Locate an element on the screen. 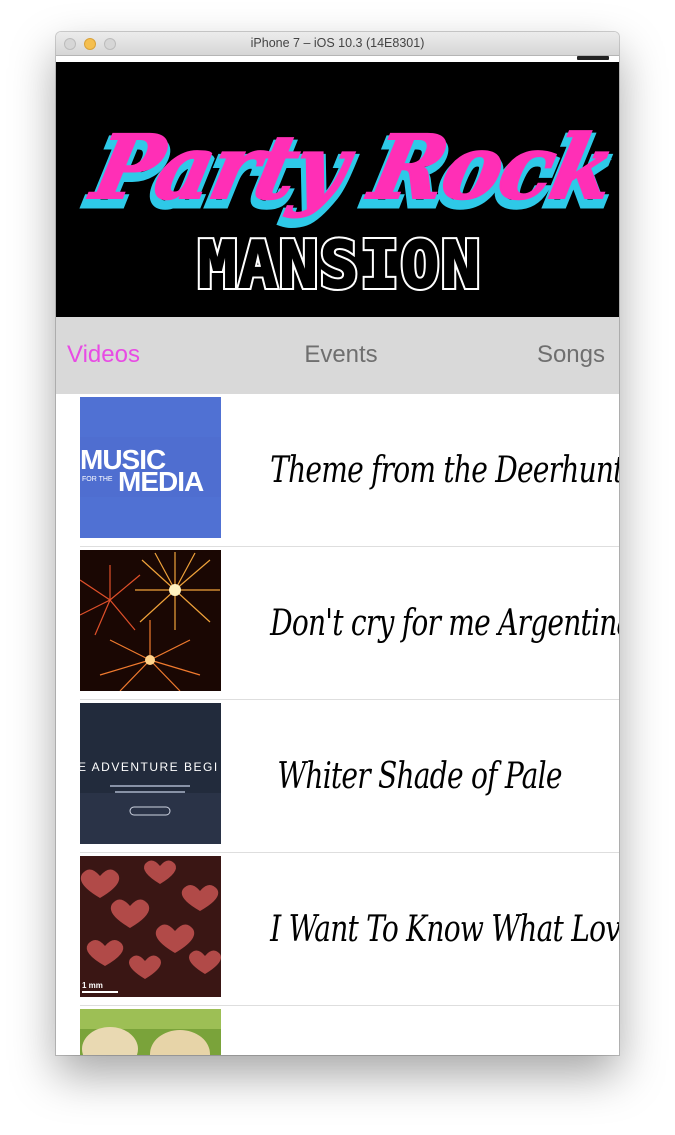 The width and height of the screenshot is (675, 1135). banner-line2-inner: MANSION is located at coordinates (340, 266).